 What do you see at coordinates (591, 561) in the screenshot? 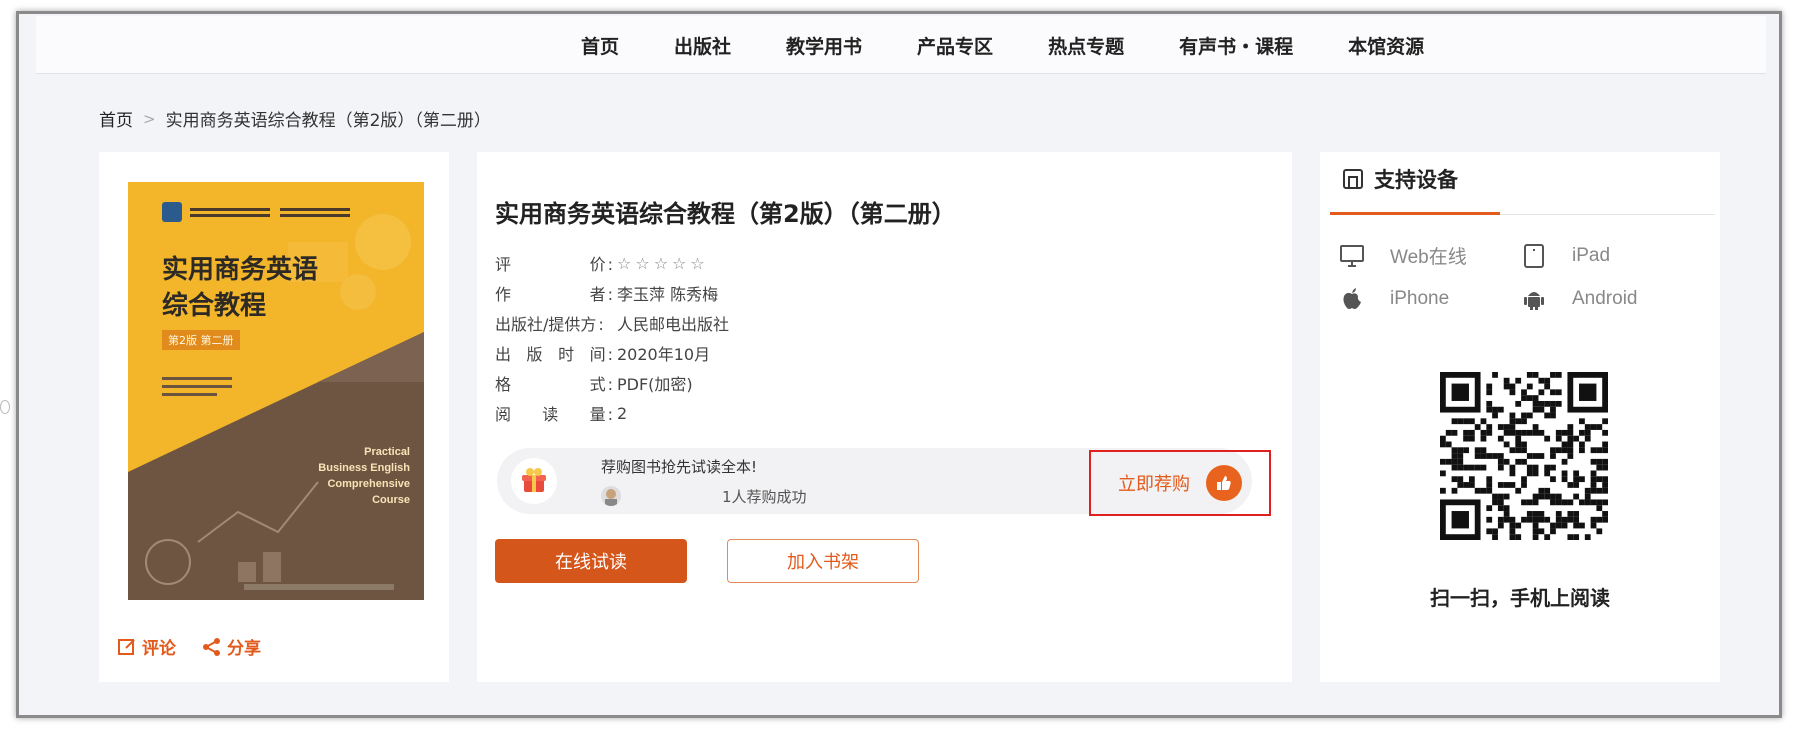
I see `read-online-button: 在线试读` at bounding box center [591, 561].